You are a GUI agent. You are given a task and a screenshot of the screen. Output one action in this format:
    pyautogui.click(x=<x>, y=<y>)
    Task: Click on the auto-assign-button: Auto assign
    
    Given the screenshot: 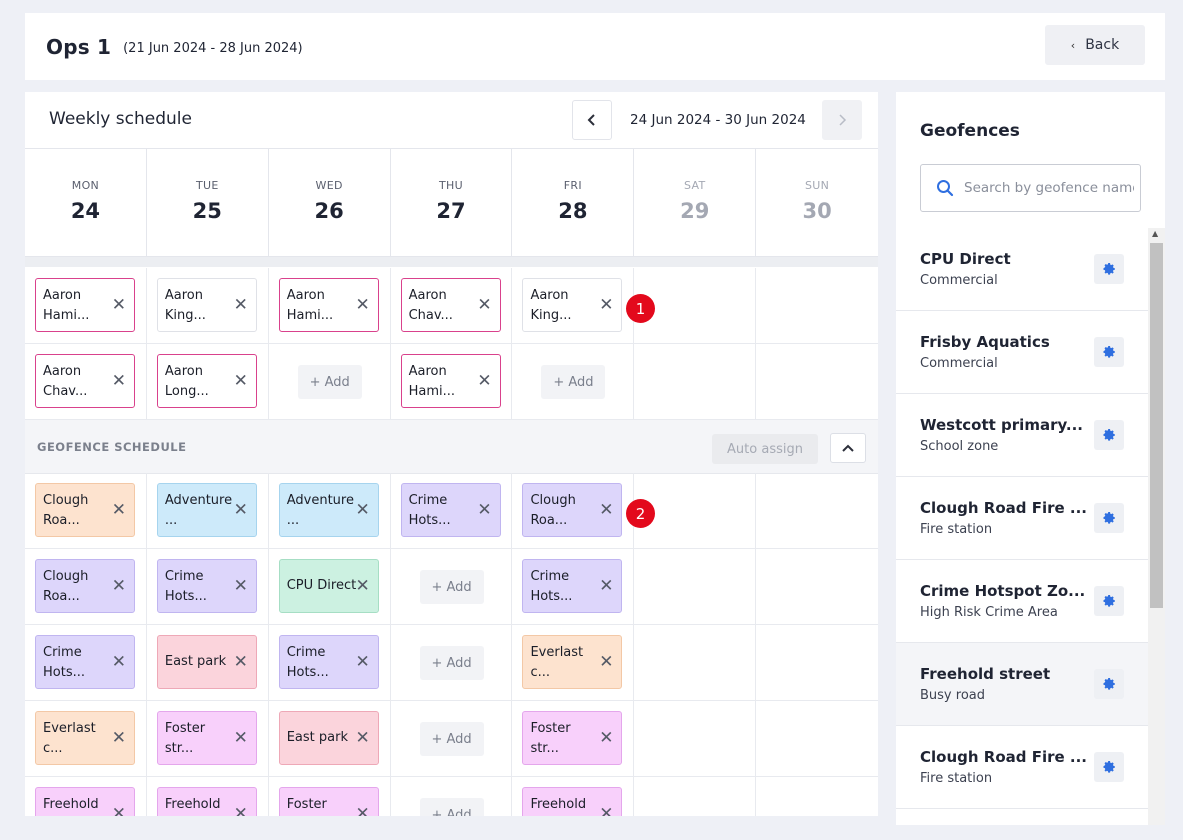 What is the action you would take?
    pyautogui.click(x=765, y=449)
    